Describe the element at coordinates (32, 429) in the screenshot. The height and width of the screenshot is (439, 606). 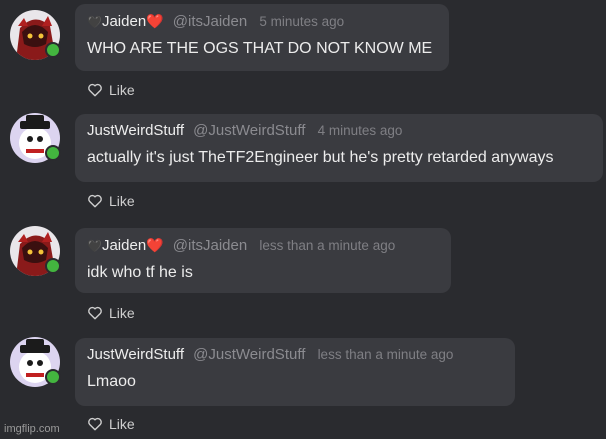
I see `watermark: imgflip.com` at that location.